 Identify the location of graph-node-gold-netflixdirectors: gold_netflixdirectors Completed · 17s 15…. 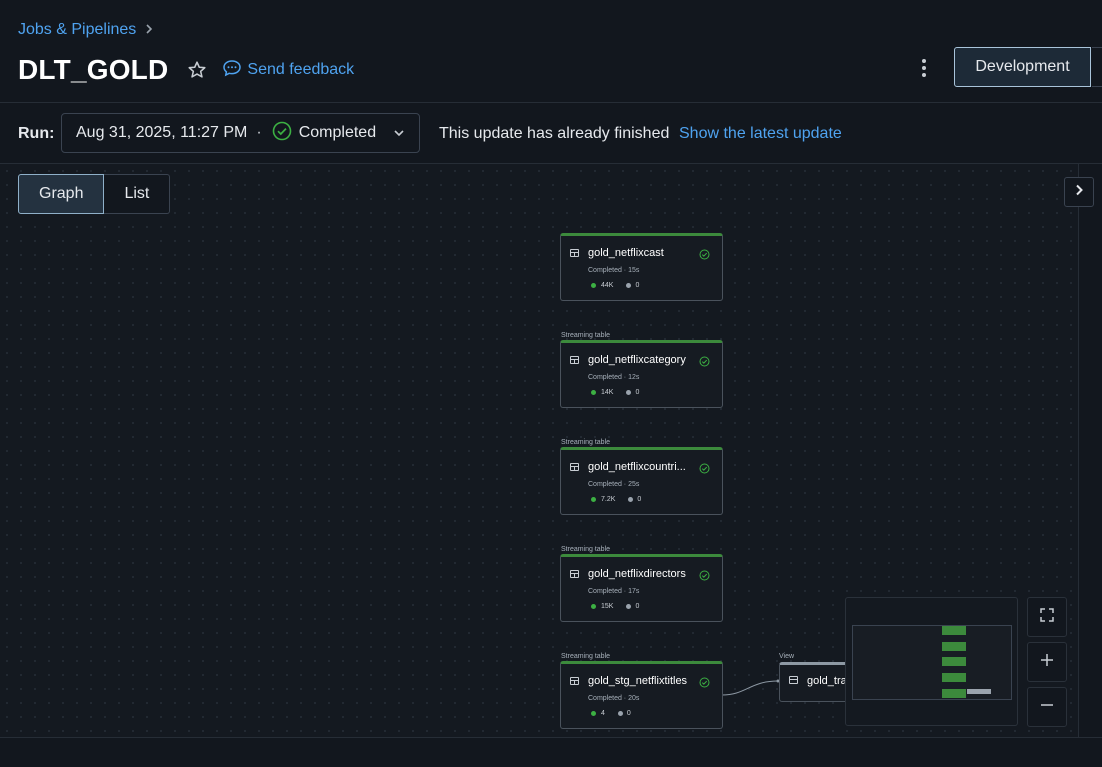
(641, 588).